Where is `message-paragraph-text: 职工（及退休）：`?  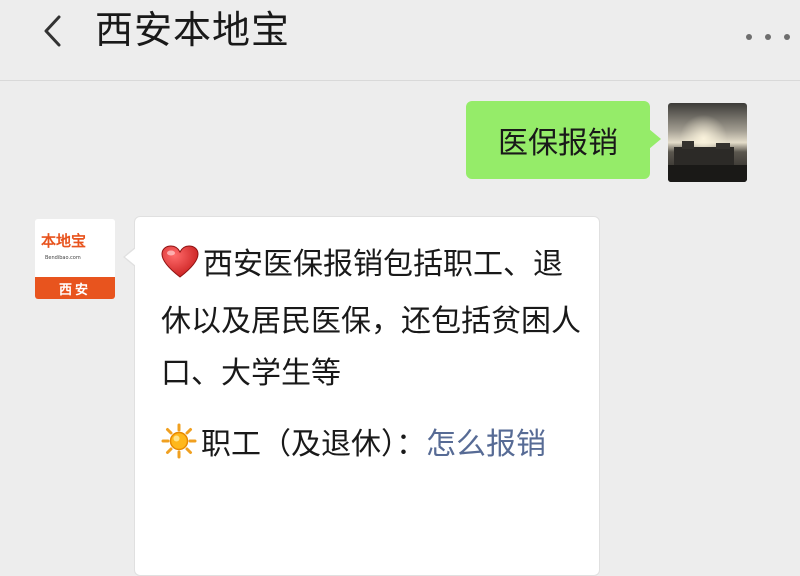 message-paragraph-text: 职工（及退休）： is located at coordinates (313, 444).